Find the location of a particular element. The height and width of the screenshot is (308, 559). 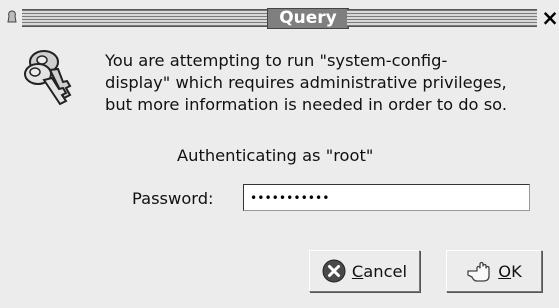

password-label: Password: is located at coordinates (173, 198).